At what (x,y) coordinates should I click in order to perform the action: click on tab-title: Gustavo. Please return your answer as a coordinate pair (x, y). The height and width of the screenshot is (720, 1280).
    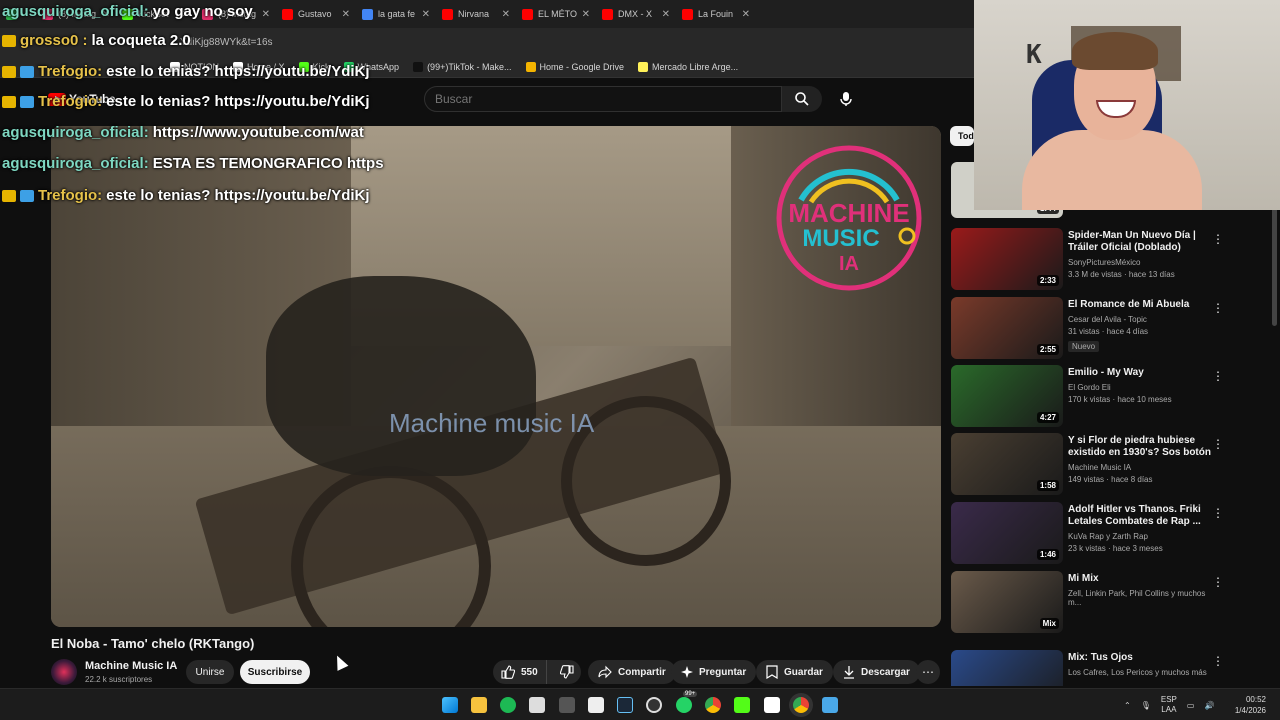
    Looking at the image, I should click on (315, 14).